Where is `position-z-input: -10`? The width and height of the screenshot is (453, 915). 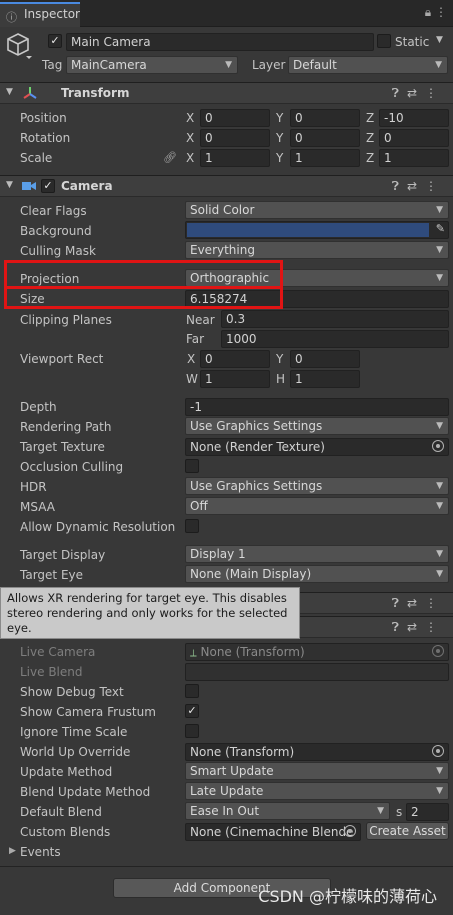 position-z-input: -10 is located at coordinates (414, 118).